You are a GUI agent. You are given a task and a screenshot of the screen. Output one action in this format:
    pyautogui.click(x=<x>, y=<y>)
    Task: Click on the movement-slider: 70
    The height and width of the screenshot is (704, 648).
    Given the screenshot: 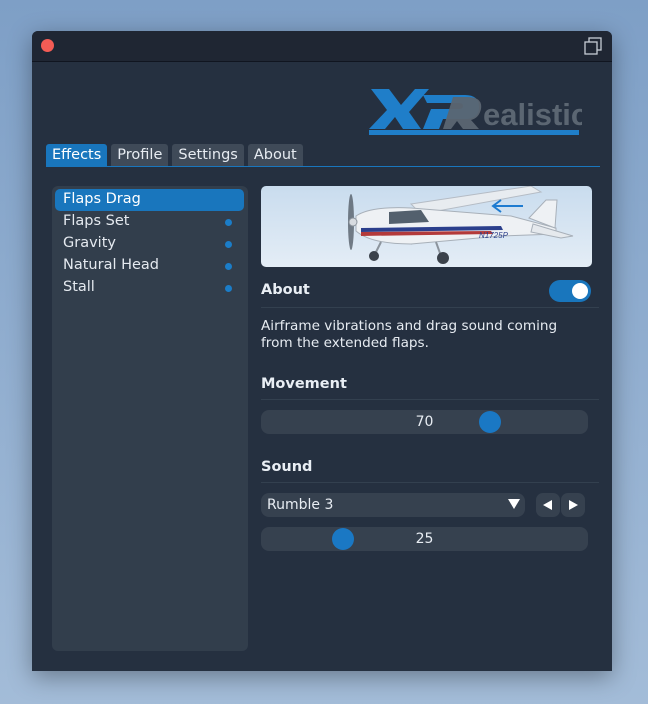 What is the action you would take?
    pyautogui.click(x=424, y=422)
    